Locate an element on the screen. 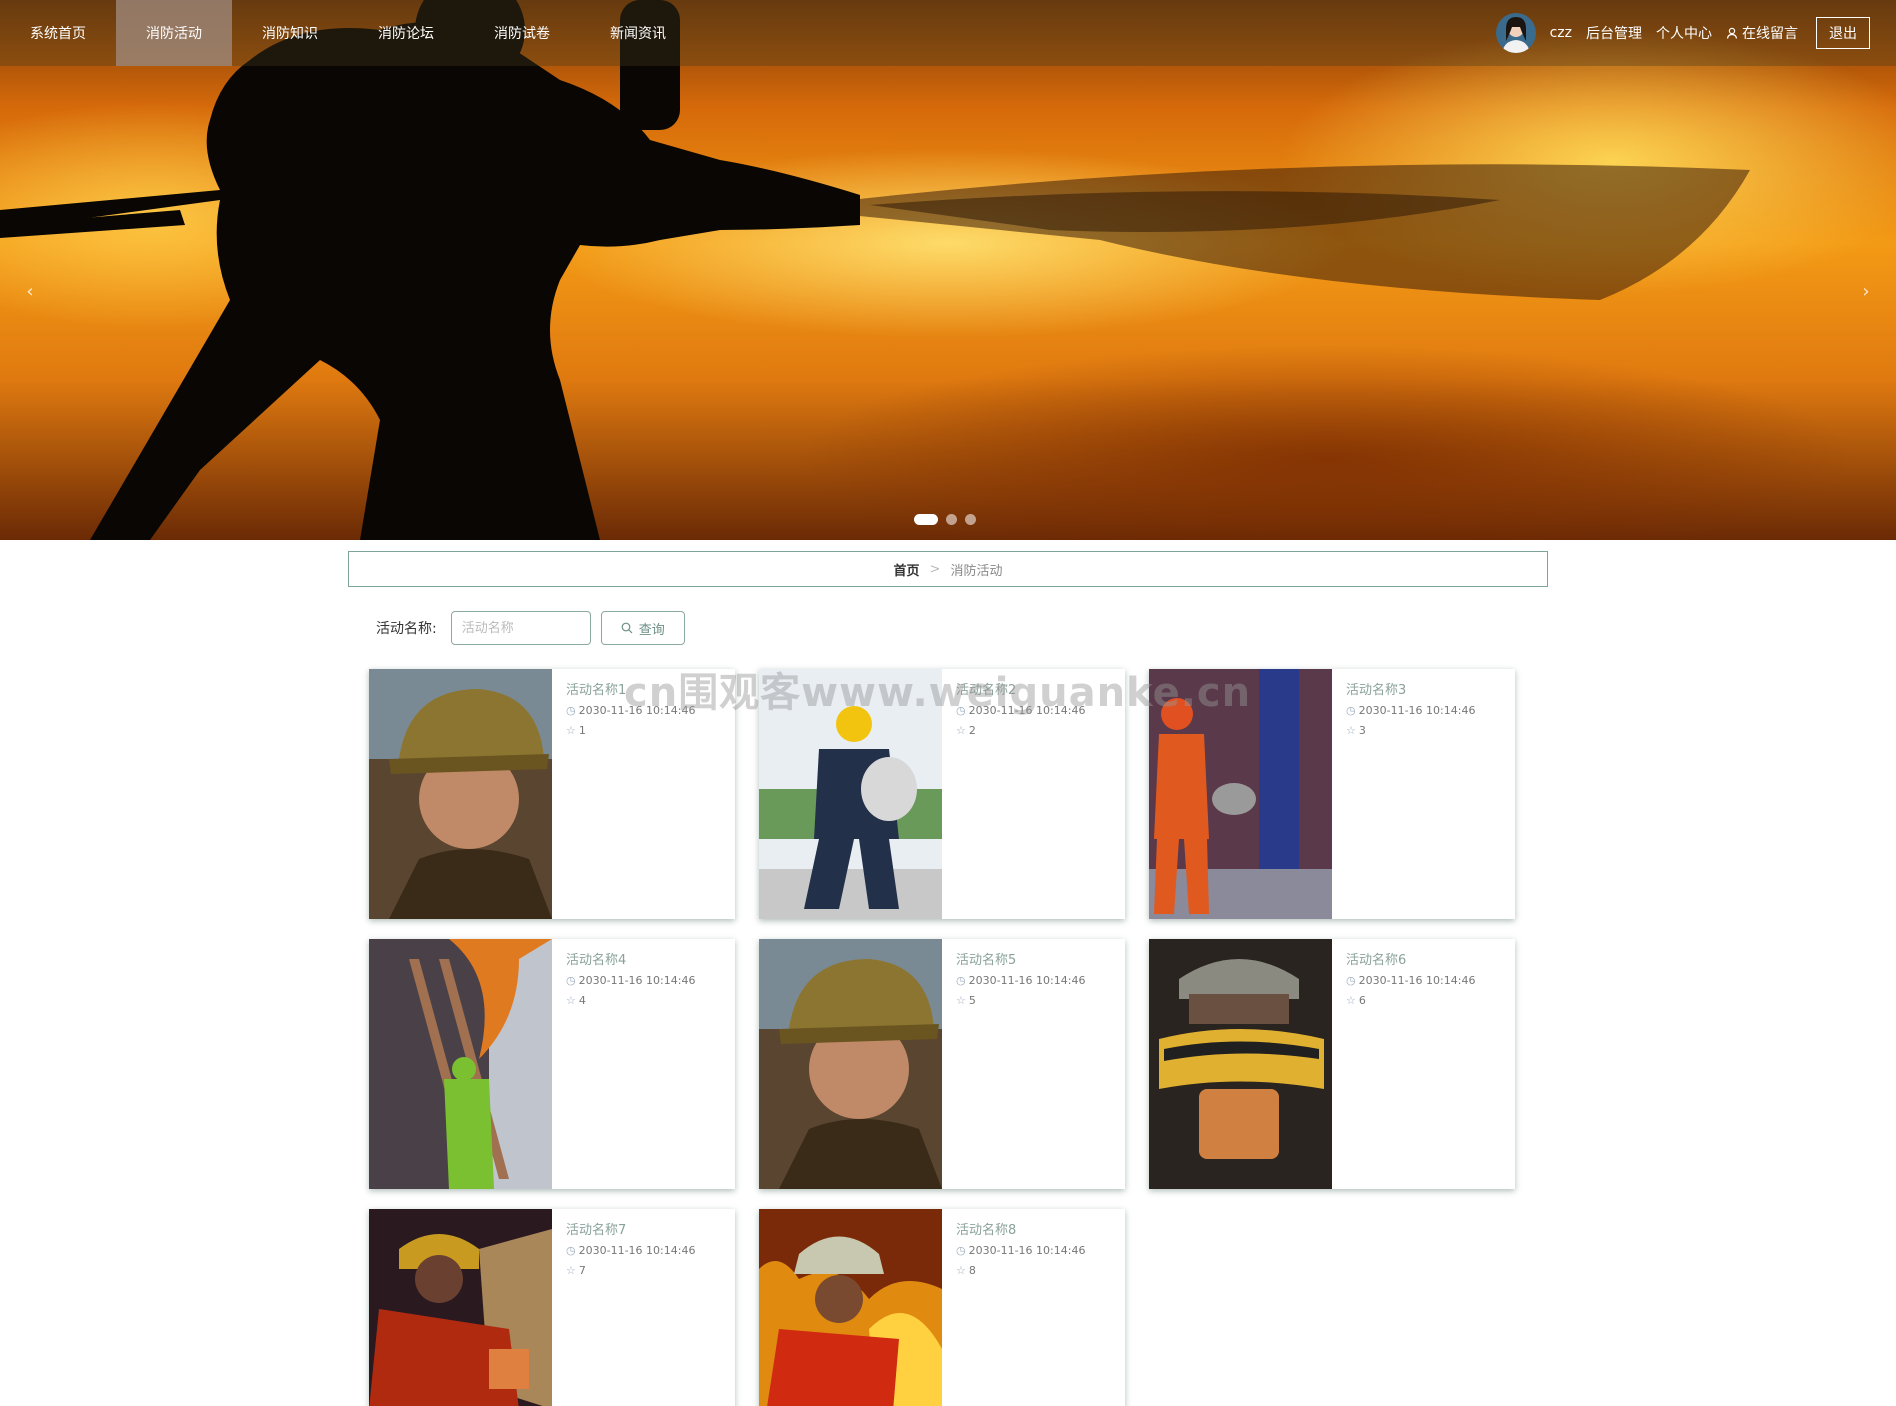 The width and height of the screenshot is (1896, 1406). activity-card-6: 活动名称6 ◷ 2030-11-16 10:14:46 ☆ 6 is located at coordinates (1332, 1064).